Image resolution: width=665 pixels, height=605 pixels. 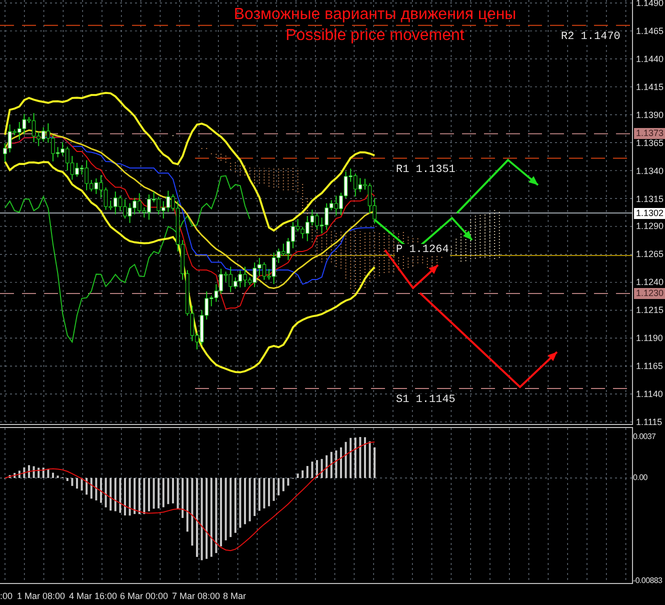 I want to click on time-tick-label: 4 Mar 16:00, so click(x=93, y=596).